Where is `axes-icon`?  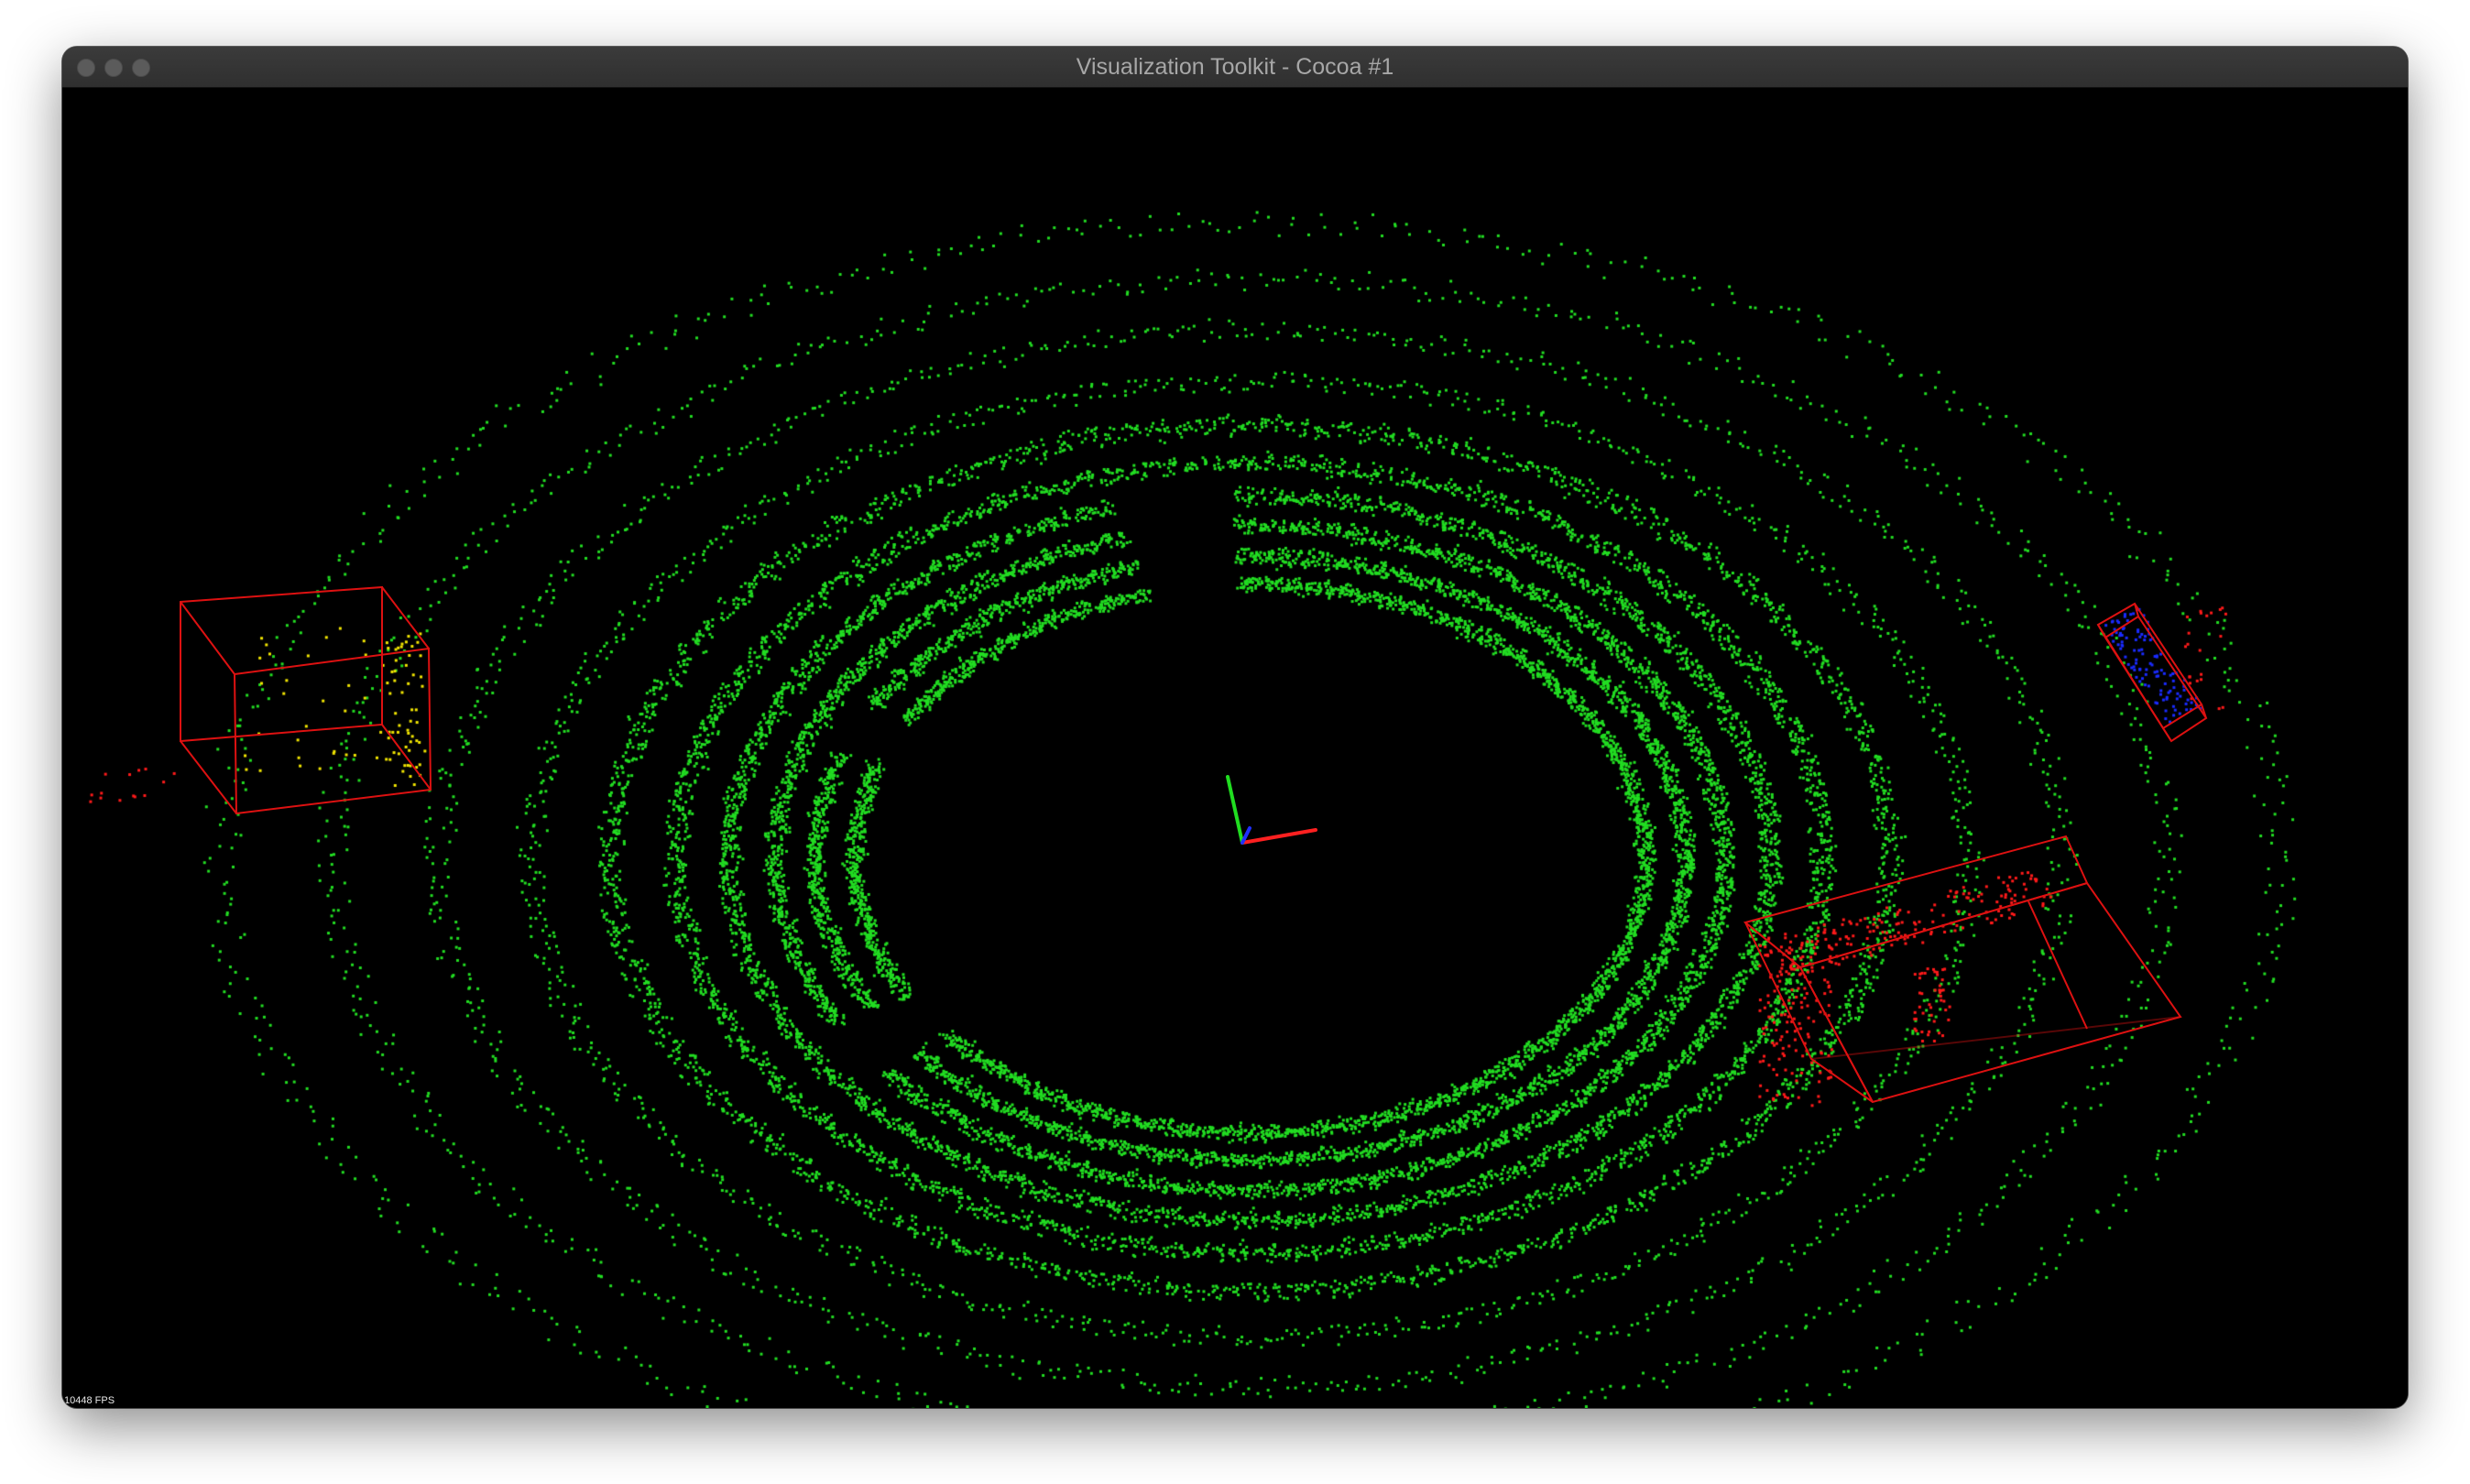
axes-icon is located at coordinates (1271, 810).